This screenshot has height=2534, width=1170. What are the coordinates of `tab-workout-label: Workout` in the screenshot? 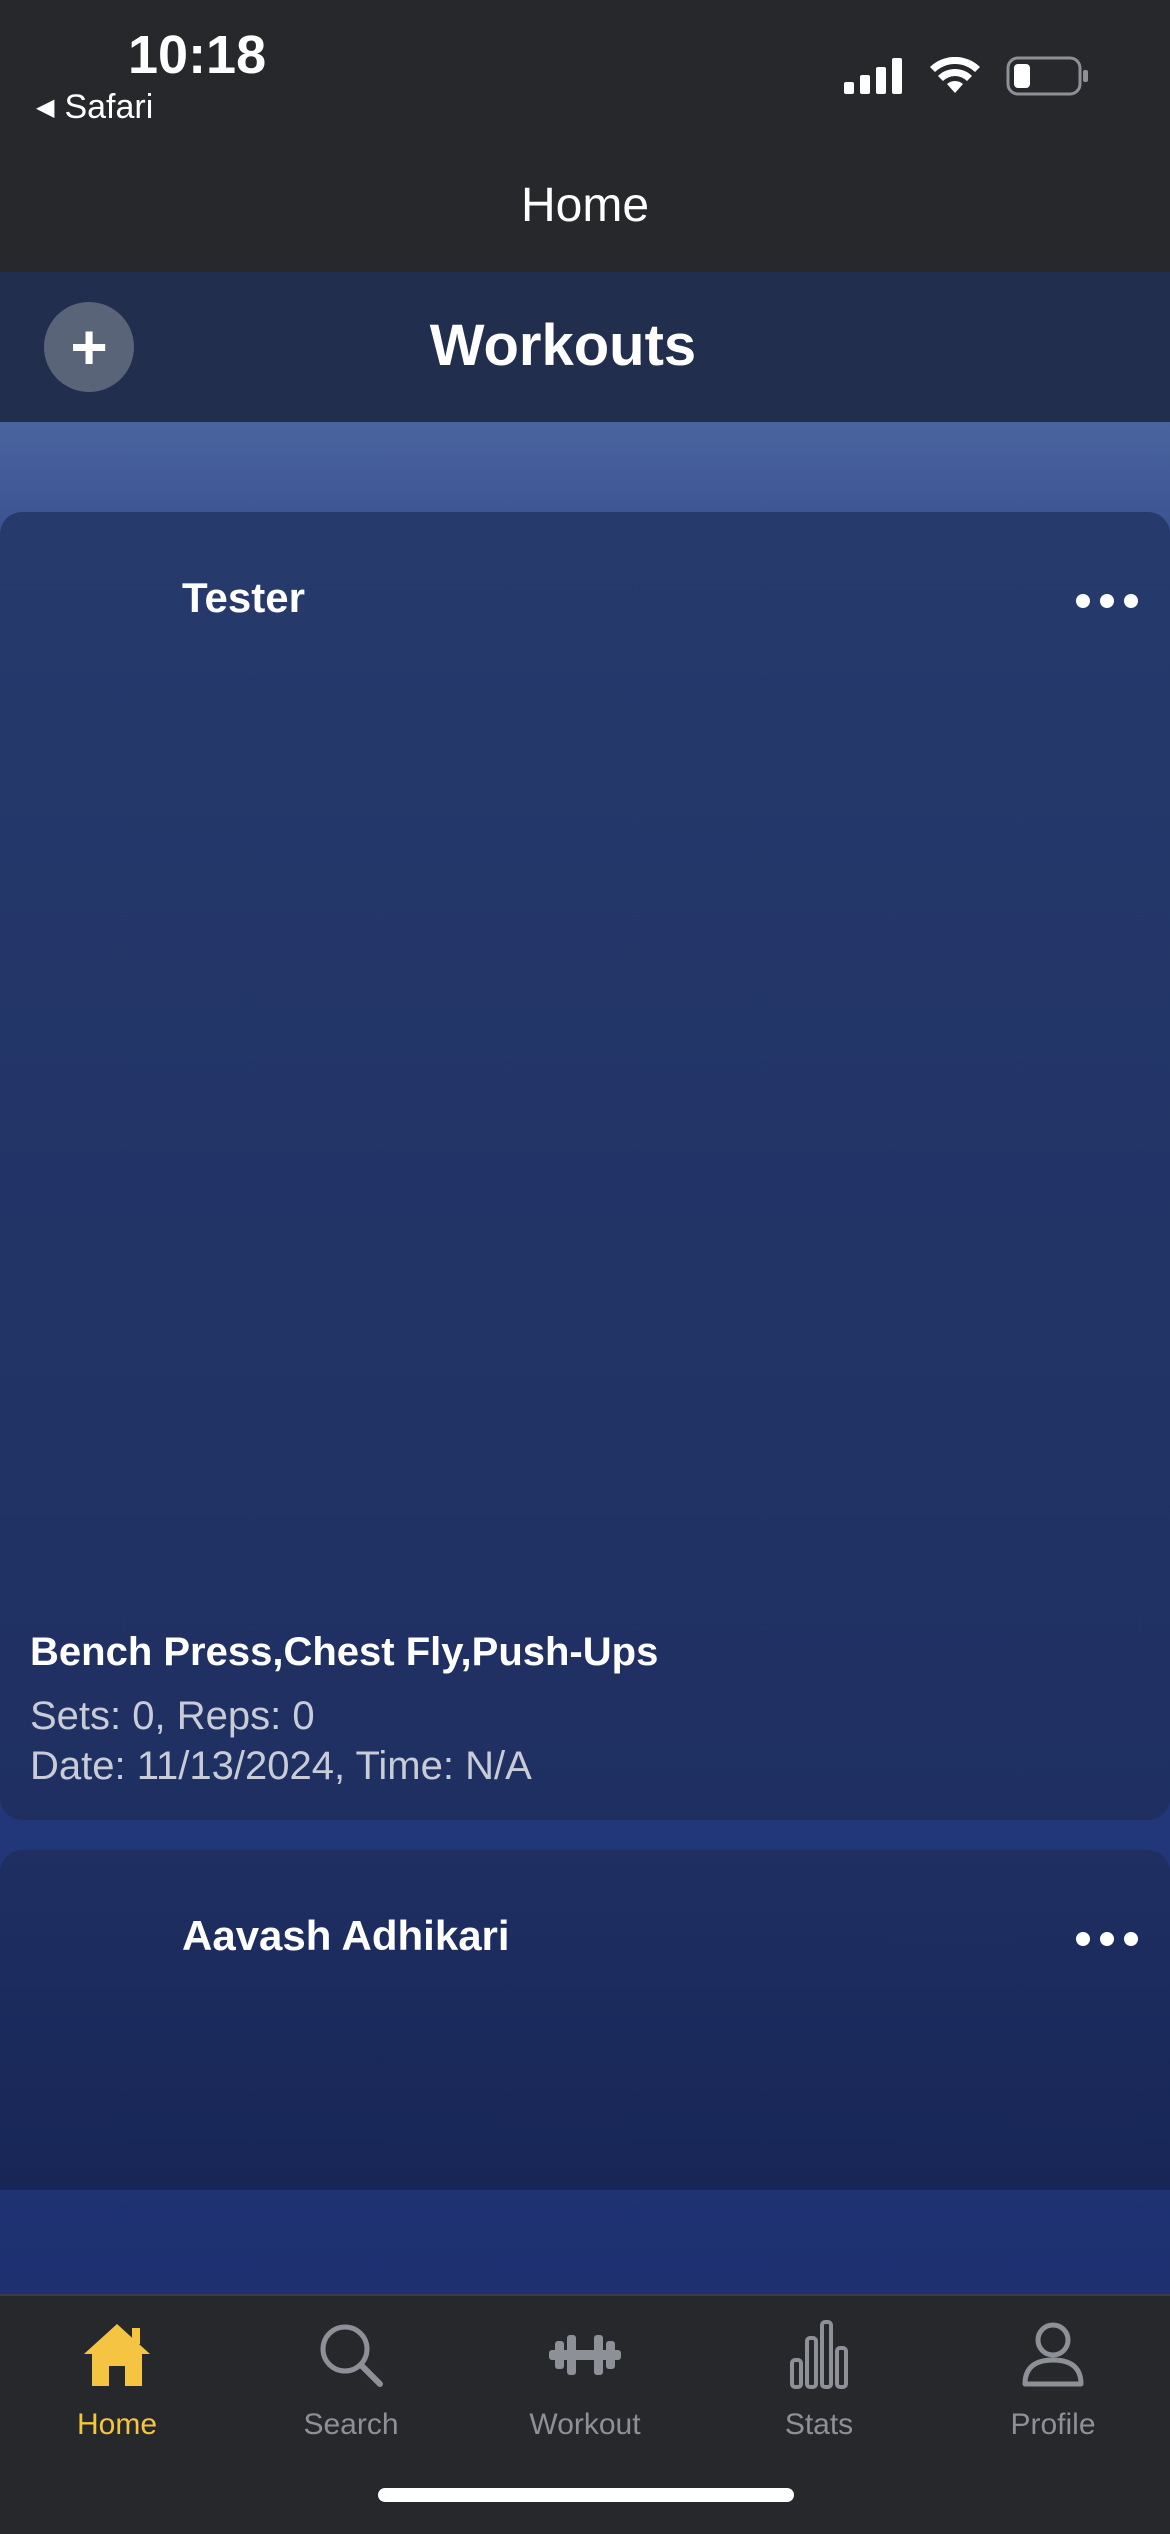 It's located at (585, 2424).